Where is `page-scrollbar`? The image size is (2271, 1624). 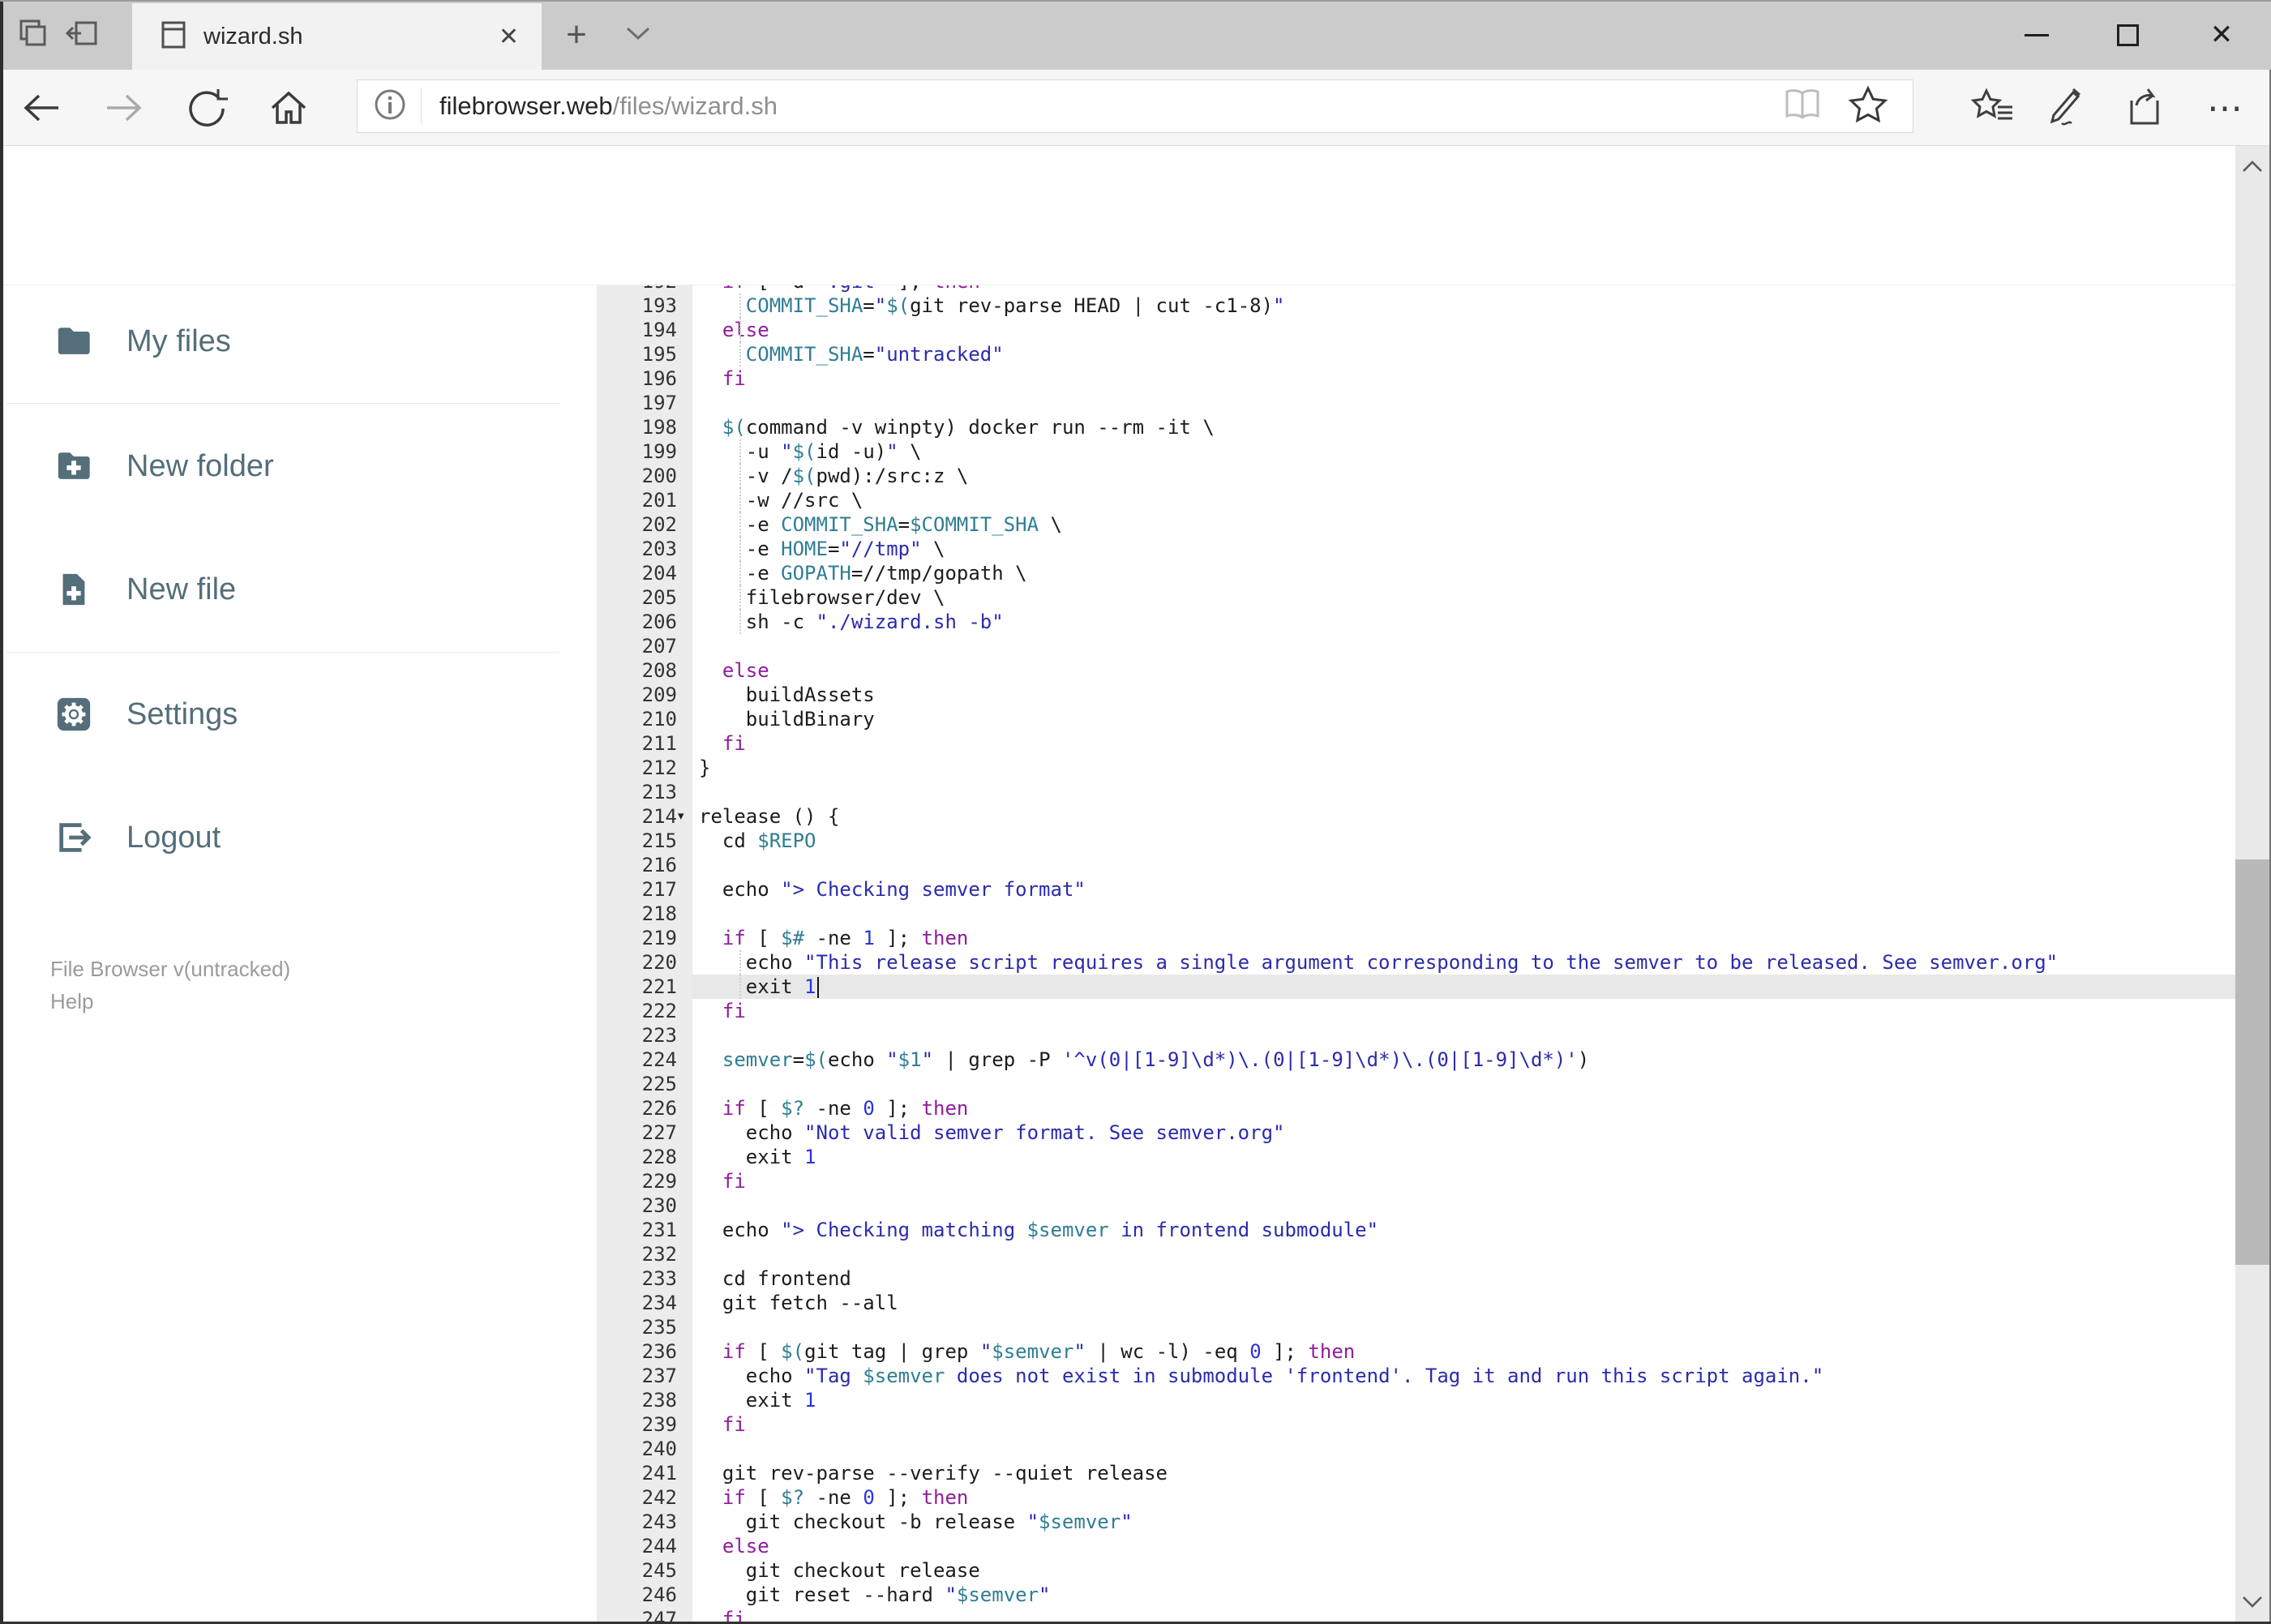
page-scrollbar is located at coordinates (2252, 884).